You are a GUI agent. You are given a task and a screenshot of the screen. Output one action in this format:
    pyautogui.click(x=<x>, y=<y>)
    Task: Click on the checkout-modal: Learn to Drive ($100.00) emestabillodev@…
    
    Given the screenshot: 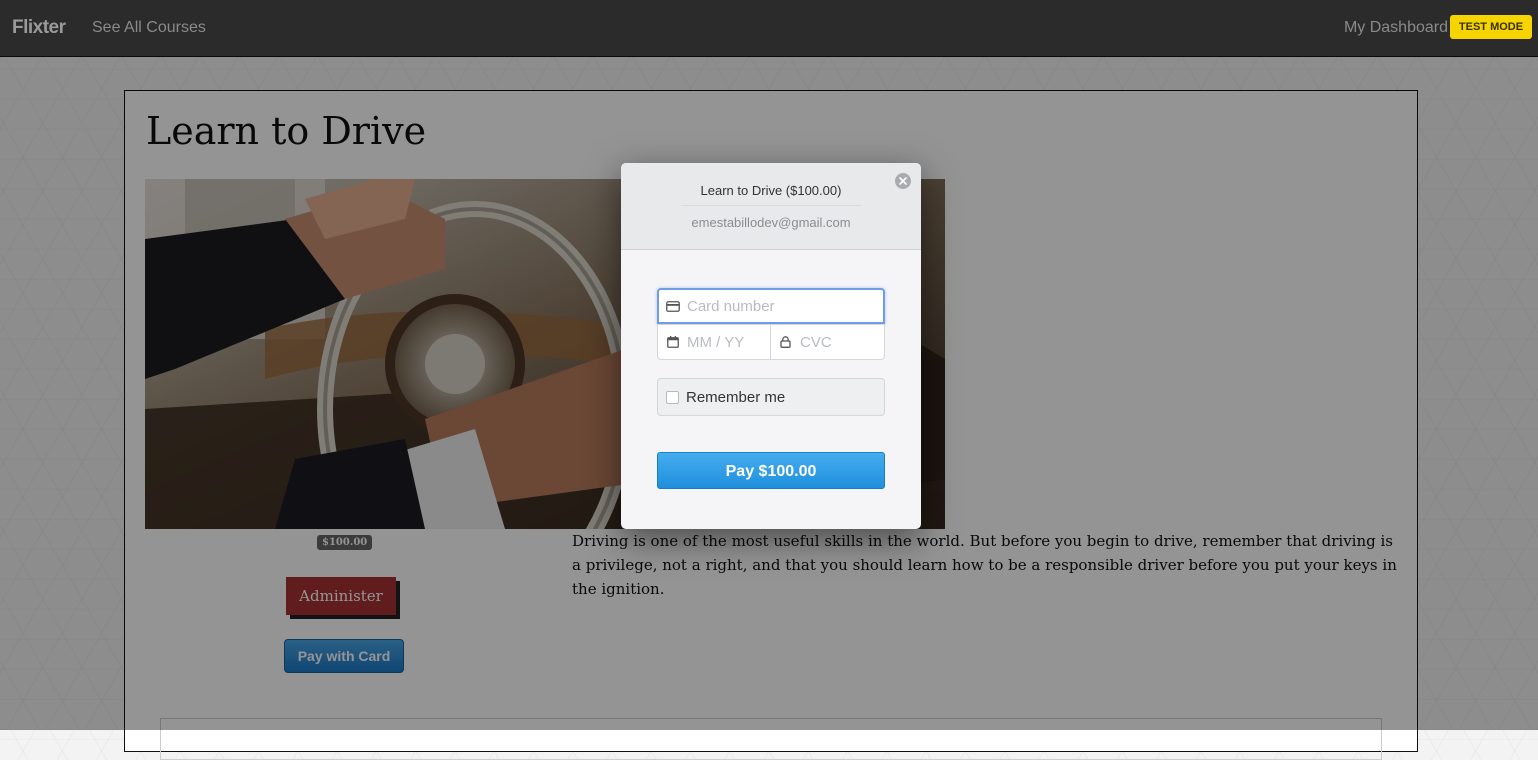 What is the action you would take?
    pyautogui.click(x=771, y=346)
    